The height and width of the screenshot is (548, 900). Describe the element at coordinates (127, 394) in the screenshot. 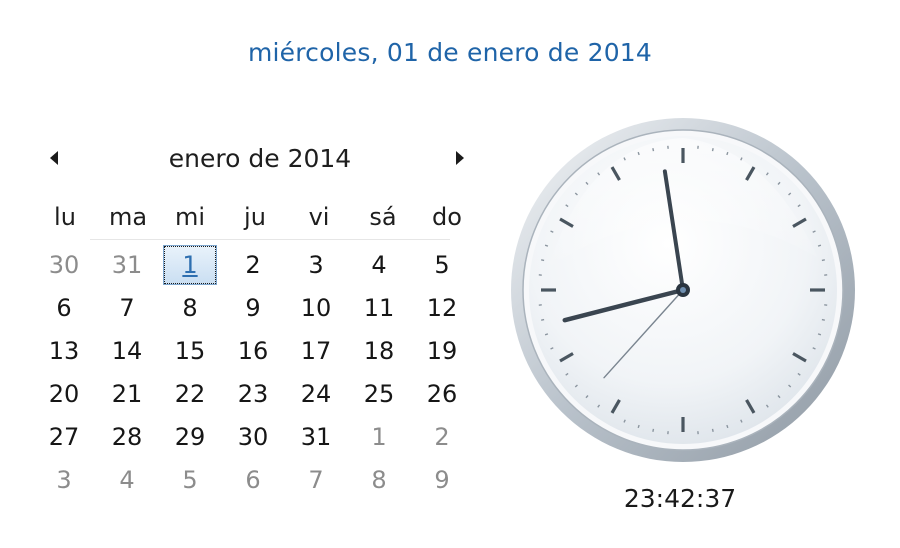

I see `calendar-day: 21` at that location.